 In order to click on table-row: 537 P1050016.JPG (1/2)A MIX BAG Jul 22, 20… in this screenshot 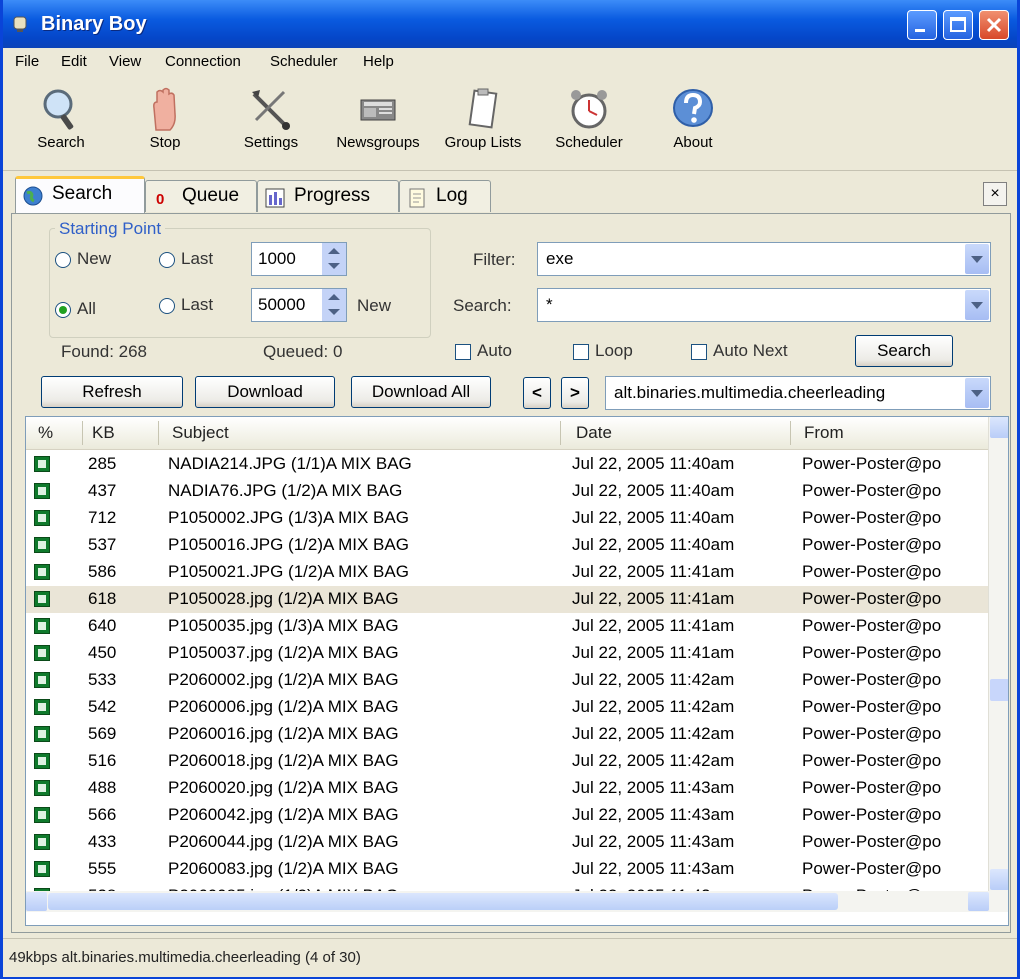, I will do `click(507, 545)`.